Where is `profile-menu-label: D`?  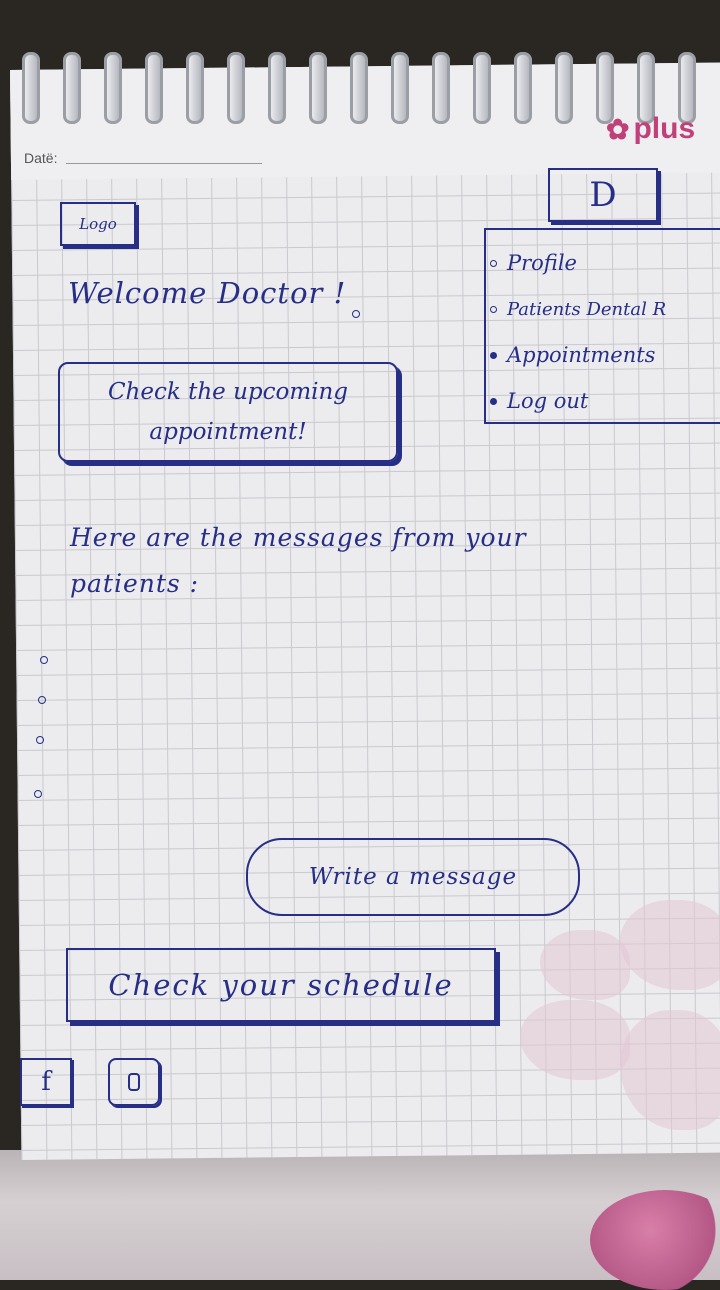 profile-menu-label: D is located at coordinates (603, 195).